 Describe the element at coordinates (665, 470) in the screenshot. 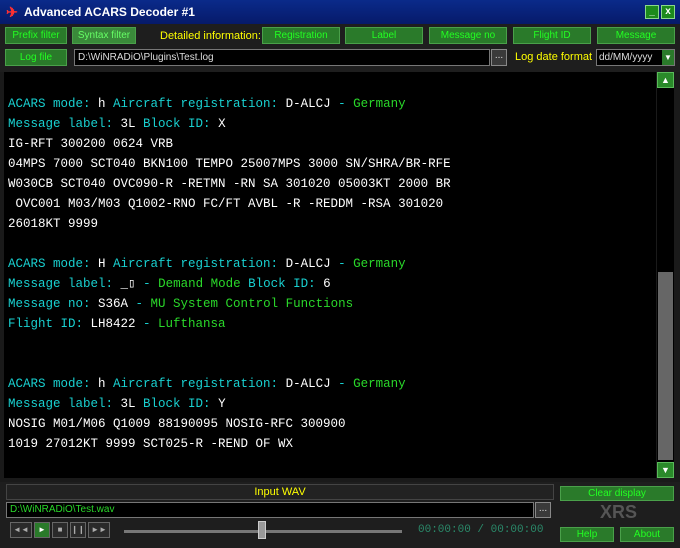

I see `scroll-down-arrow-icon: ▼` at that location.